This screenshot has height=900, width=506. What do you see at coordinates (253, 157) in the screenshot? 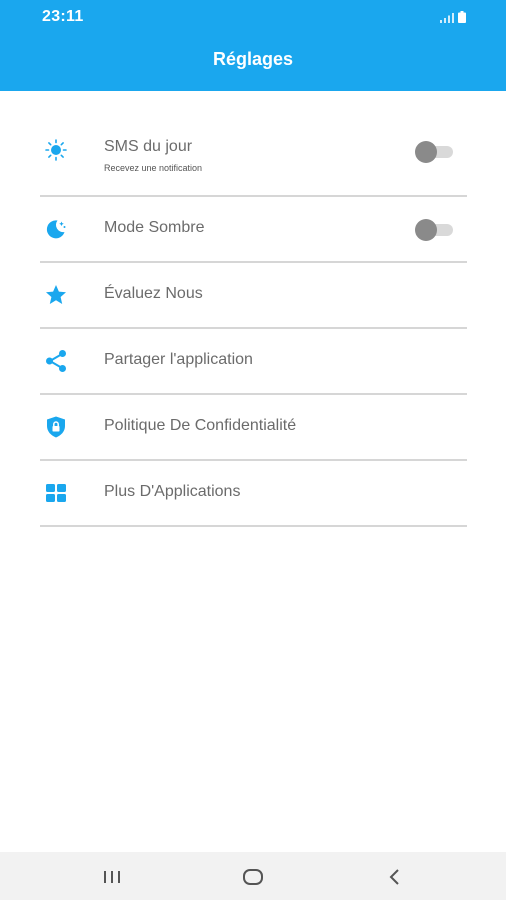
I see `setting-sms-du-jour: SMS du jour Recevez une notification` at bounding box center [253, 157].